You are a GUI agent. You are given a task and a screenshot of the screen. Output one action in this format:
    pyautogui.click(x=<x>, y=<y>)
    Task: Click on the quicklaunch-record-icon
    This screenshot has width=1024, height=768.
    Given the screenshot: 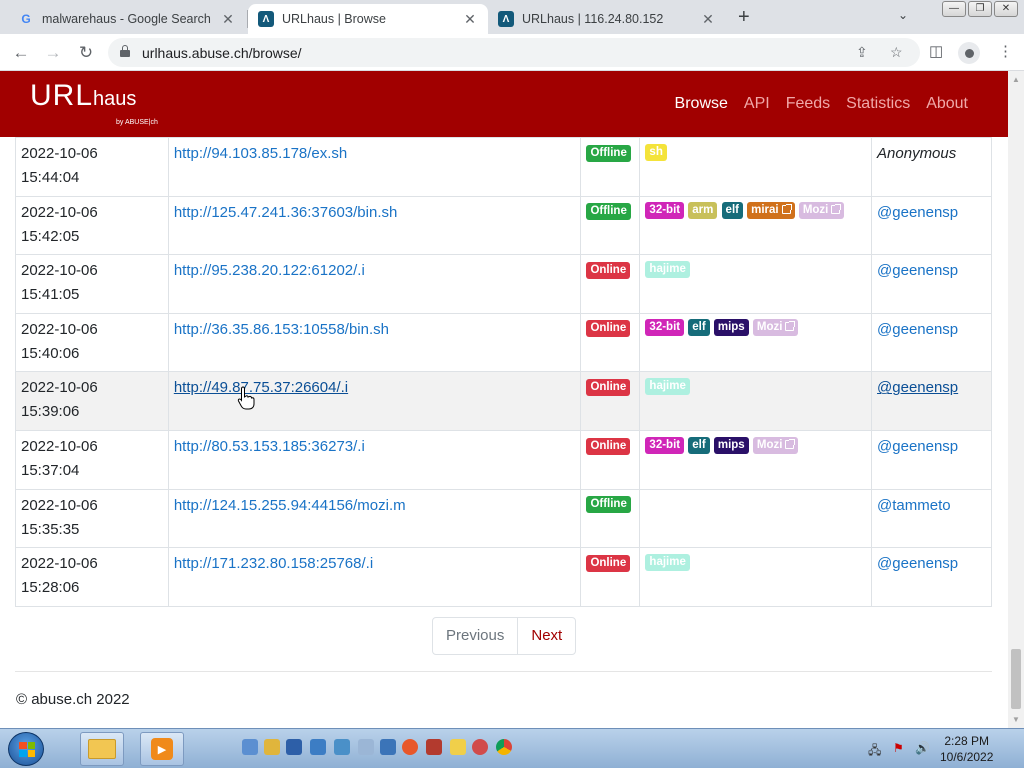 What is the action you would take?
    pyautogui.click(x=480, y=747)
    